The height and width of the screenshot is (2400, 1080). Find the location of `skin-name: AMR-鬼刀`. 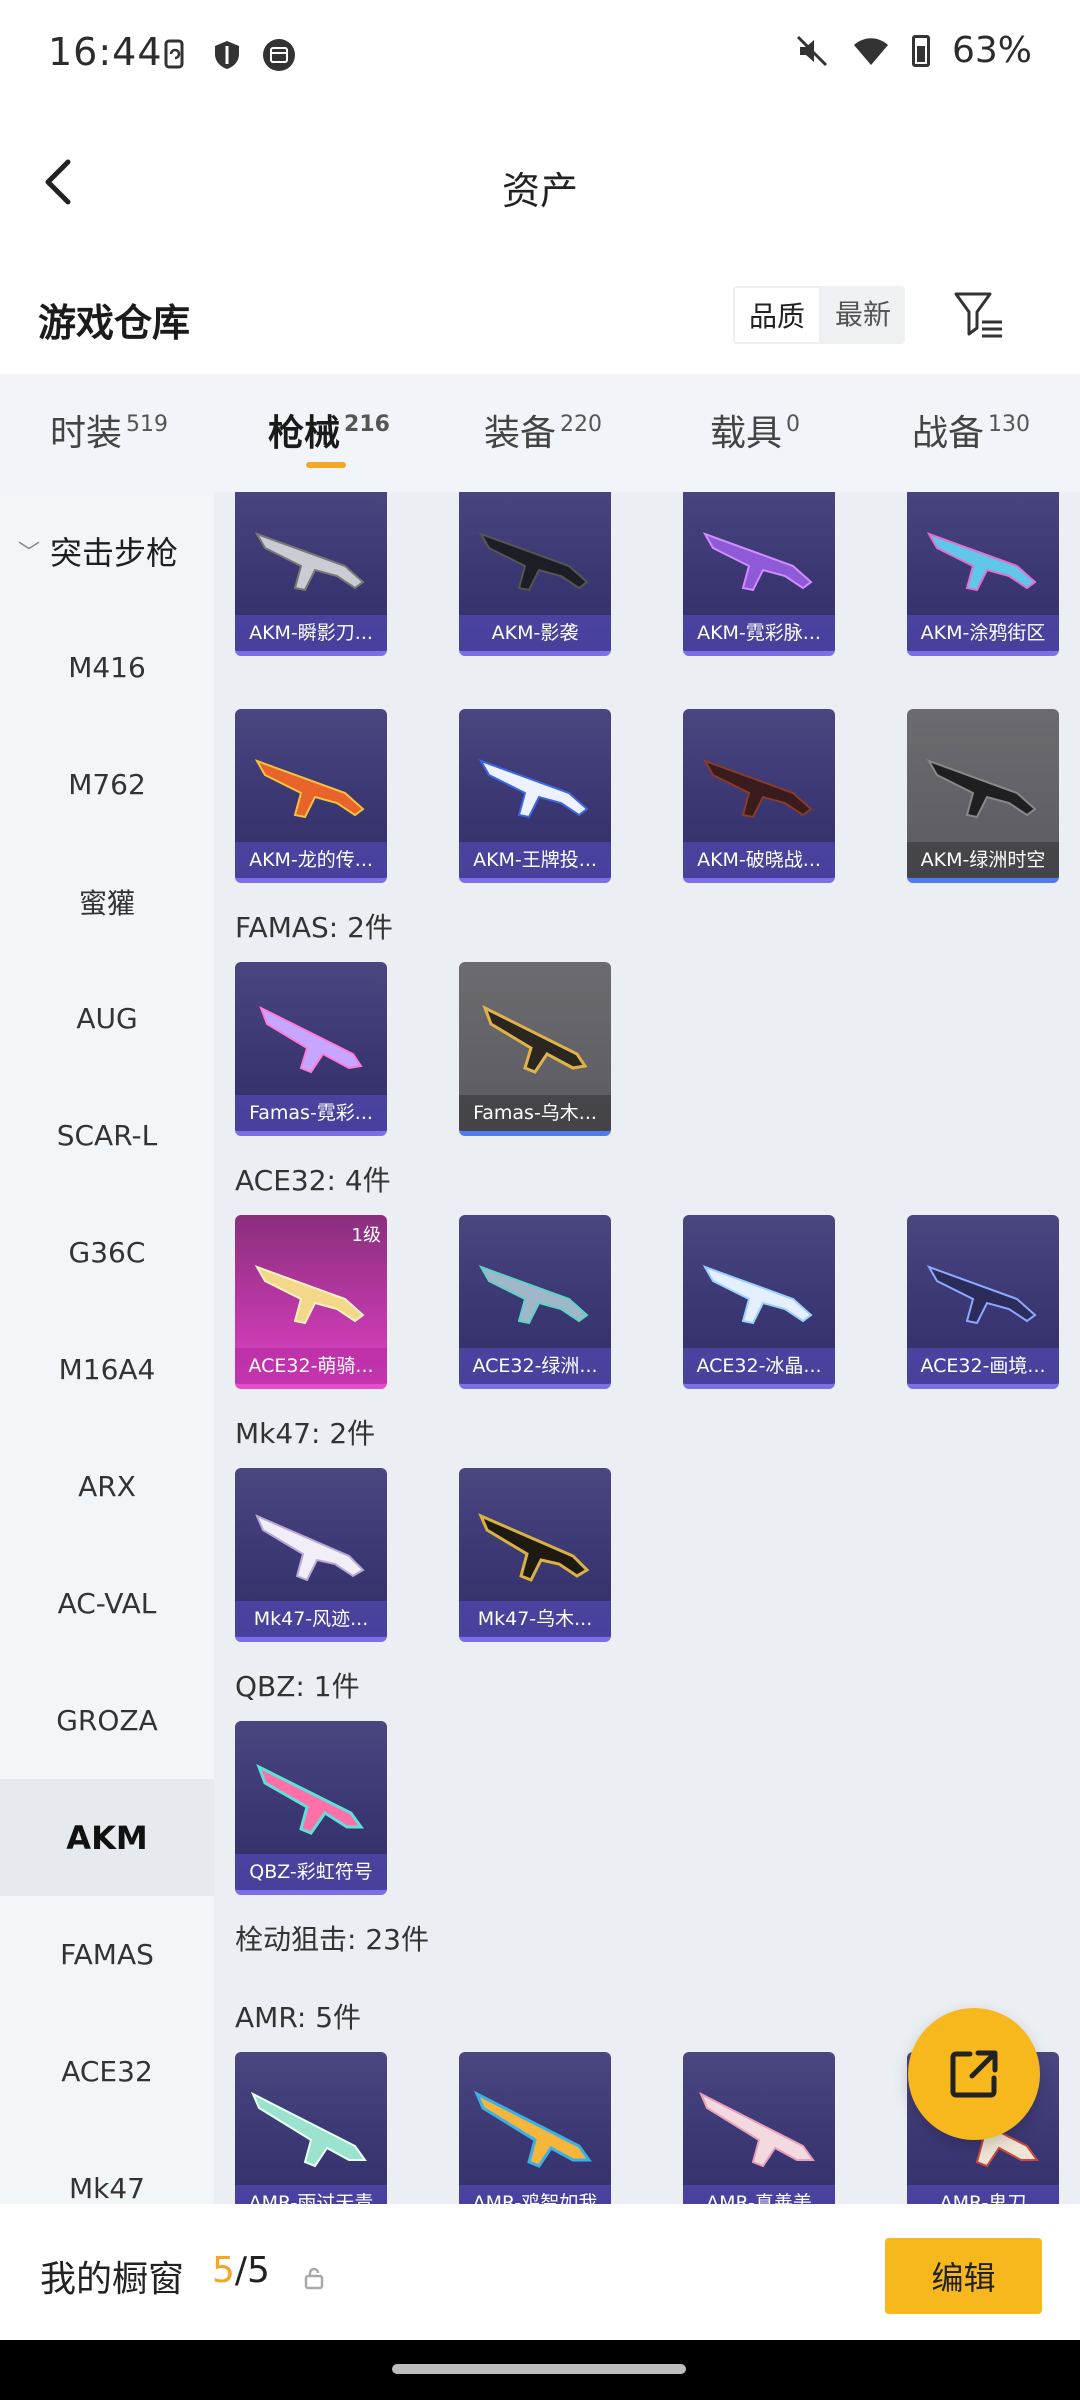

skin-name: AMR-鬼刀 is located at coordinates (983, 2194).